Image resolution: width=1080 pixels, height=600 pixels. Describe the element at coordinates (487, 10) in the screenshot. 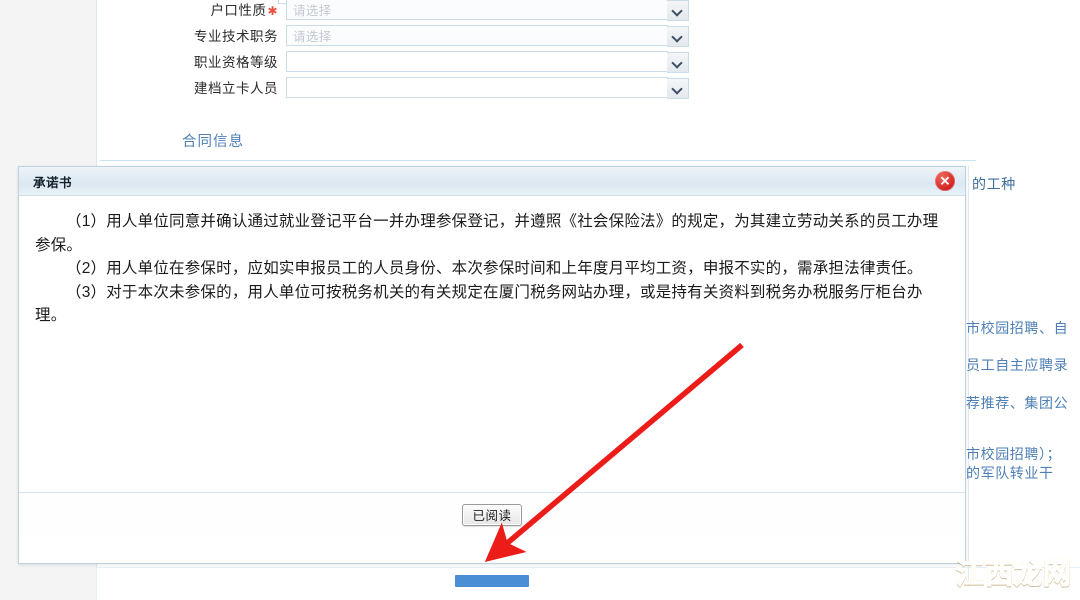

I see `select-hukou-nature: 请选择` at that location.